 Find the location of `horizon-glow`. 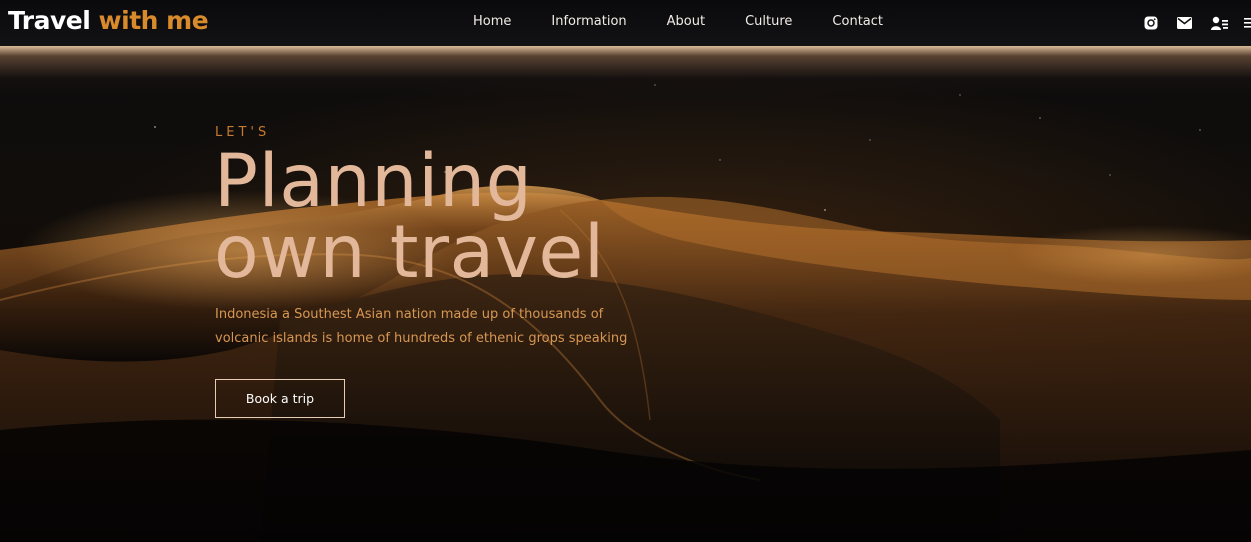

horizon-glow is located at coordinates (625, 71).